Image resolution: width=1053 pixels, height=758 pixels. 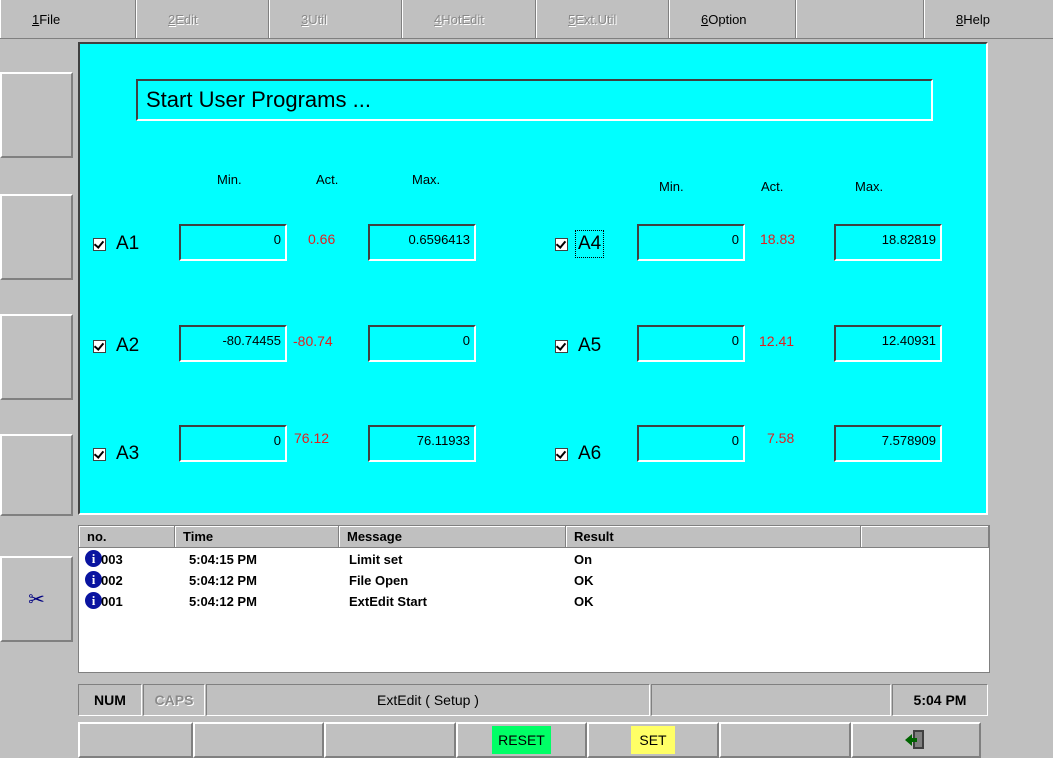 I want to click on exit-door-icon, so click(x=914, y=739).